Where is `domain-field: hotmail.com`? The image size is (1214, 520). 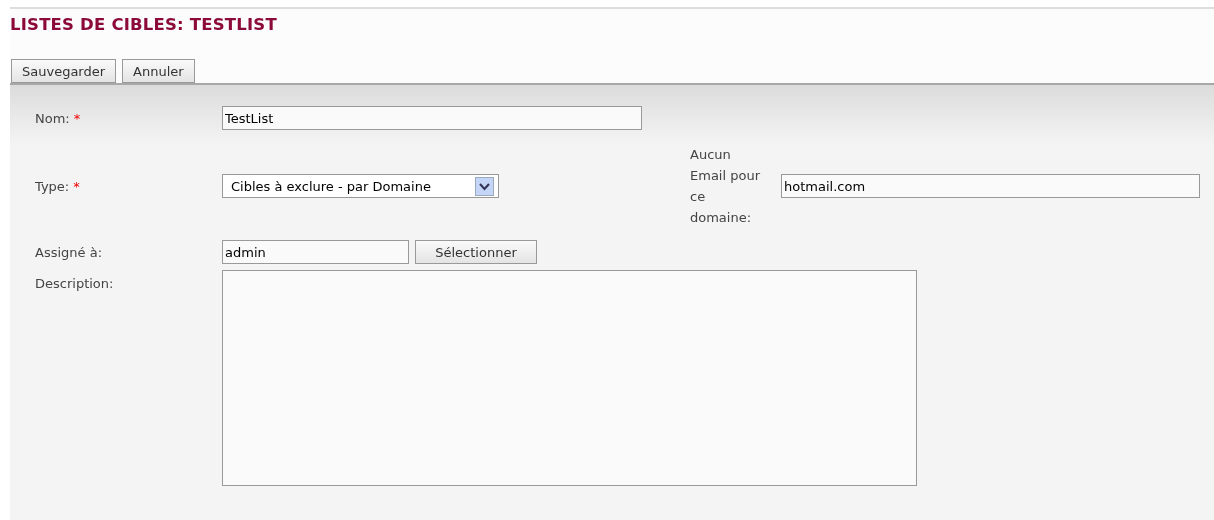 domain-field: hotmail.com is located at coordinates (990, 186).